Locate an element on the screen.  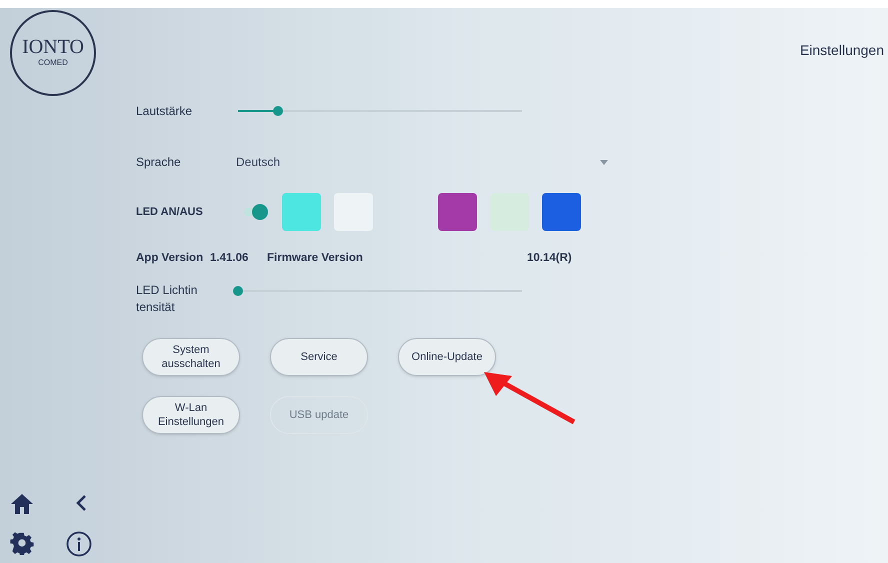
firmware-version-value: 10.14(R) is located at coordinates (549, 258).